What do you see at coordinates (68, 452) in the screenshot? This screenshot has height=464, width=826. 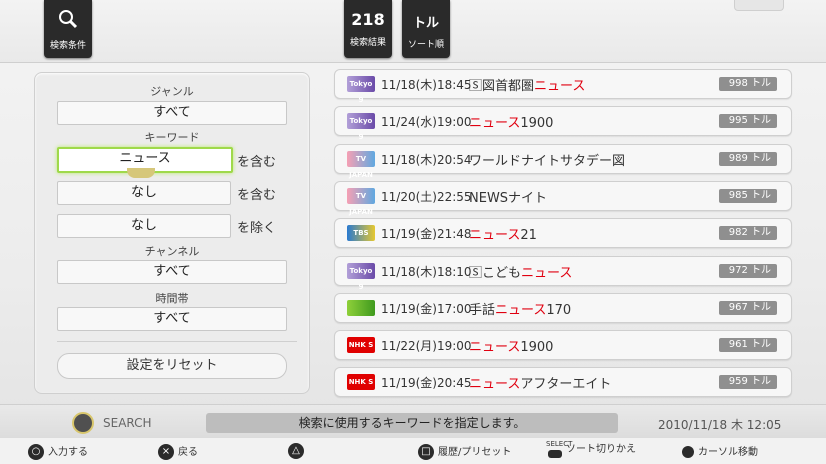 I see `help-circle-label: 入力する` at bounding box center [68, 452].